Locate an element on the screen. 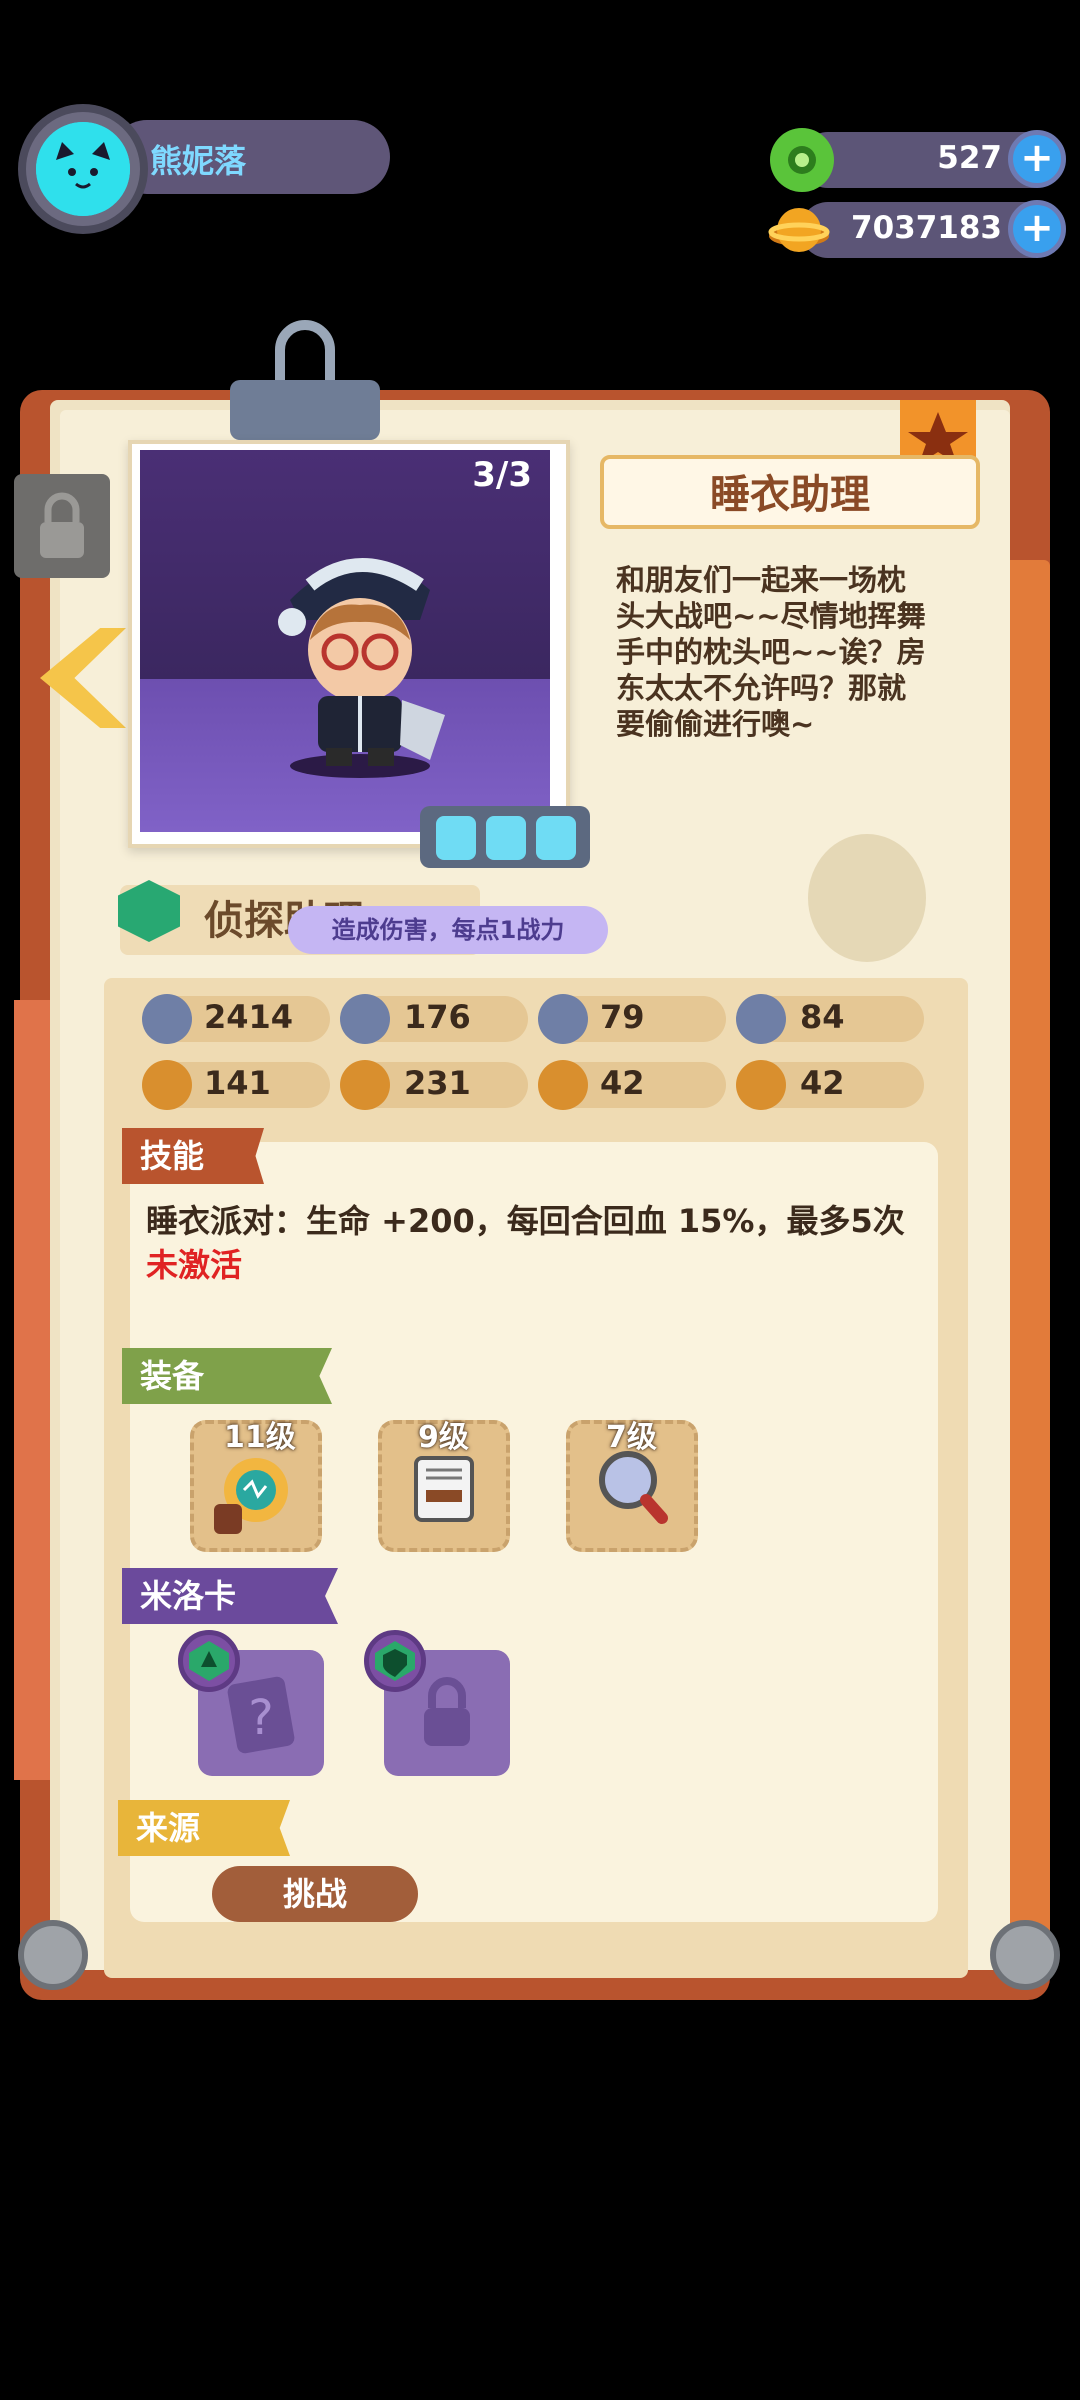 The image size is (1080, 2400). shield-icon is located at coordinates (563, 1019).